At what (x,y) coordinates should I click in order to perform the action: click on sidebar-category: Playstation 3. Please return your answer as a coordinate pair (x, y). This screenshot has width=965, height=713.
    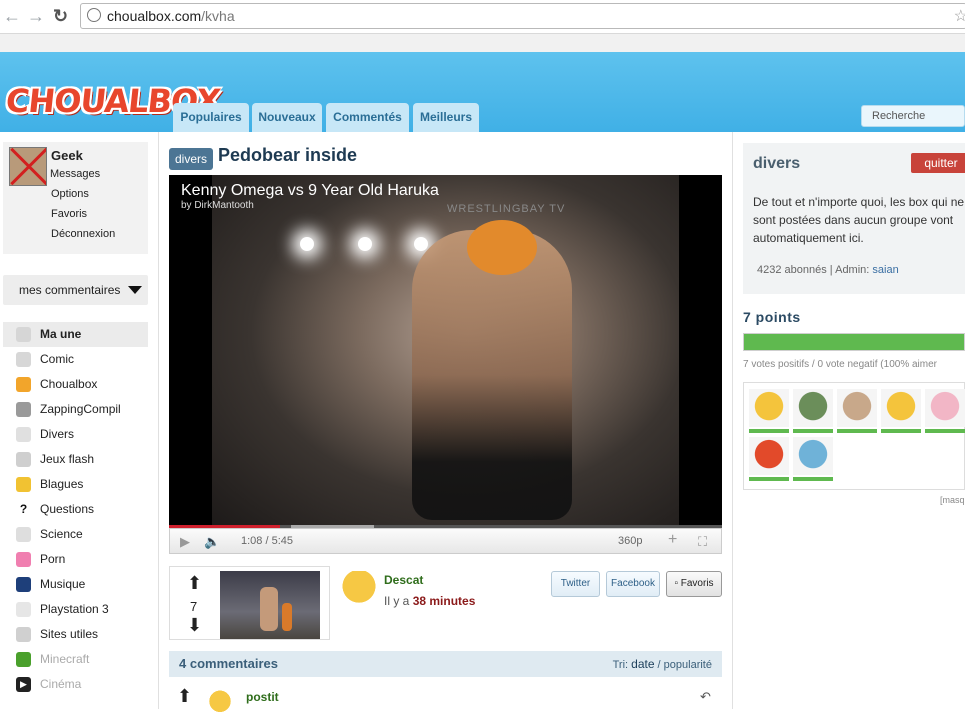
    Looking at the image, I should click on (75, 609).